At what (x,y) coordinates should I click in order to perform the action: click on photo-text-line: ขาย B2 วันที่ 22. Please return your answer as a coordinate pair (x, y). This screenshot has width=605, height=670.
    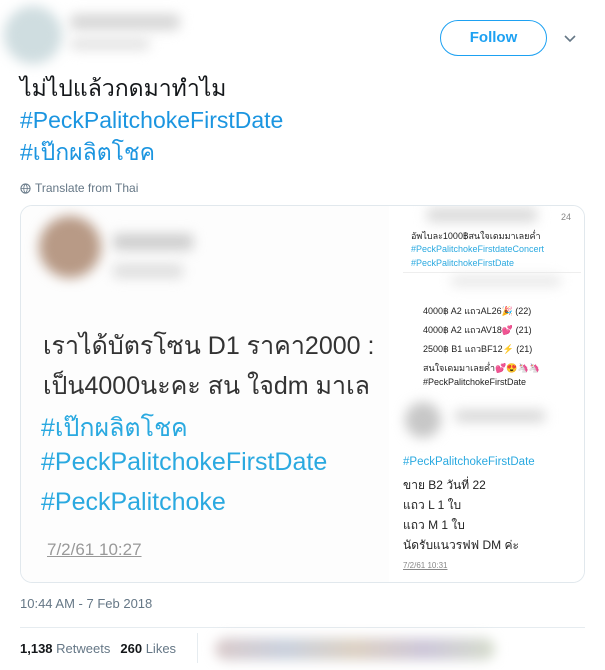
    Looking at the image, I should click on (444, 485).